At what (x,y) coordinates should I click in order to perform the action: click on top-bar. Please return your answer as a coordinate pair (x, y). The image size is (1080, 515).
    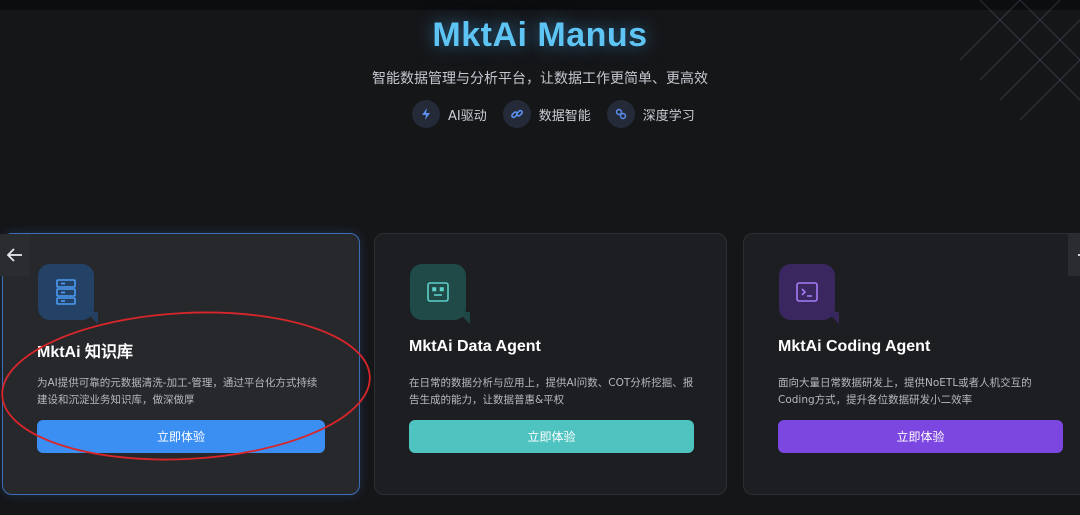
    Looking at the image, I should click on (540, 5).